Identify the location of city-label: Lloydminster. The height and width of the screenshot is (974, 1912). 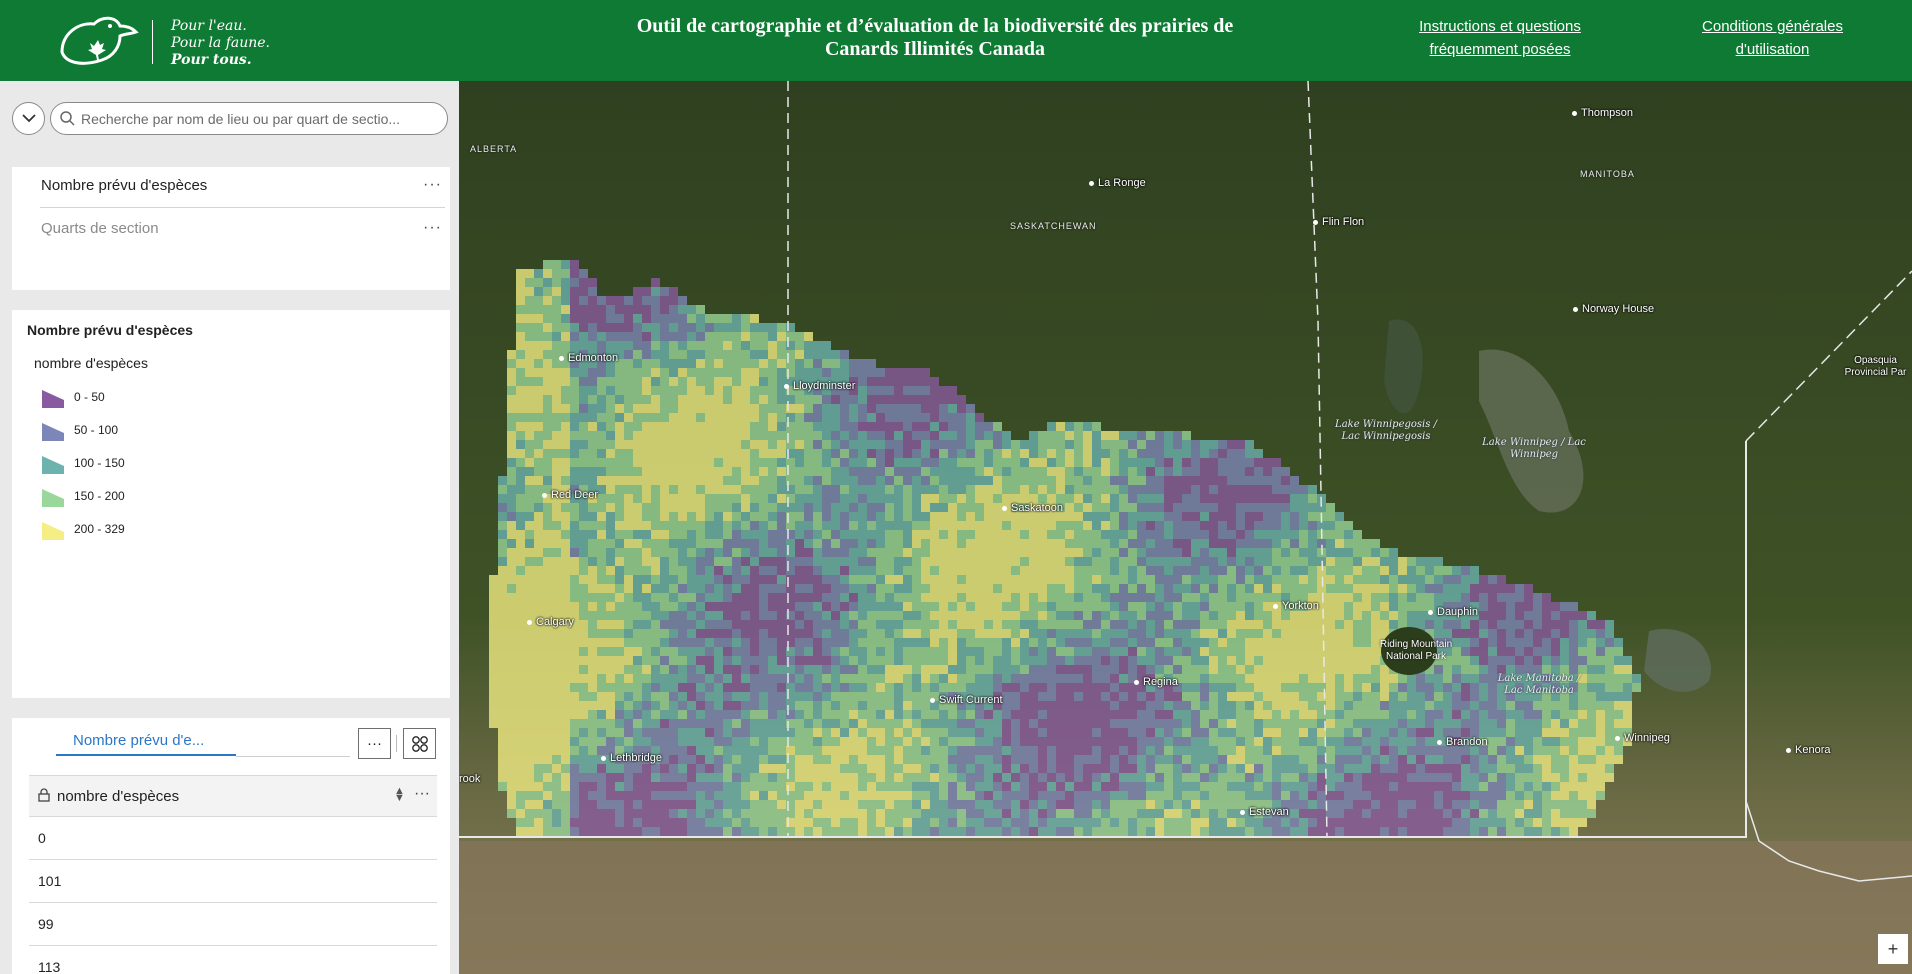
(819, 386).